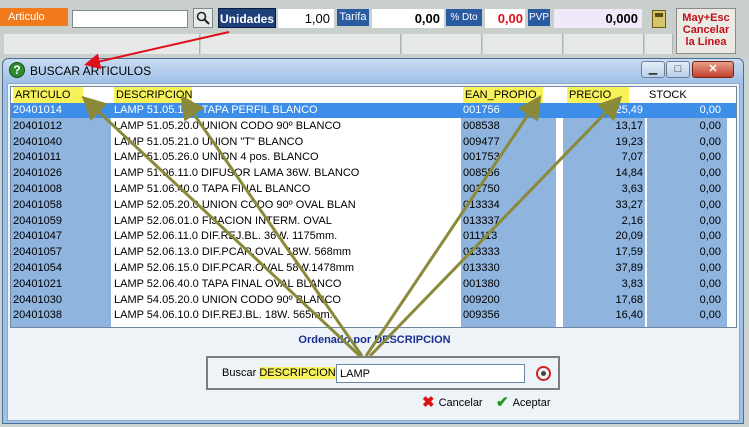 The height and width of the screenshot is (427, 749). Describe the element at coordinates (430, 373) in the screenshot. I see `search-input` at that location.